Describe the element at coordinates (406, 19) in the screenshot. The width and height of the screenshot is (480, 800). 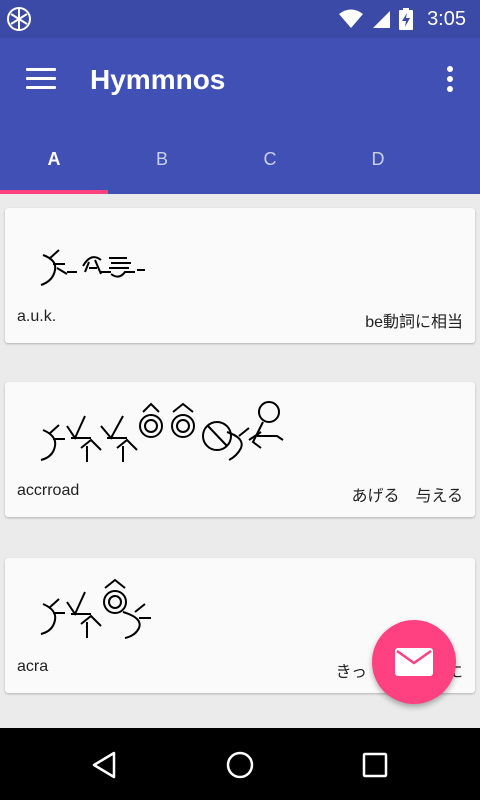
I see `battery-charging-icon` at that location.